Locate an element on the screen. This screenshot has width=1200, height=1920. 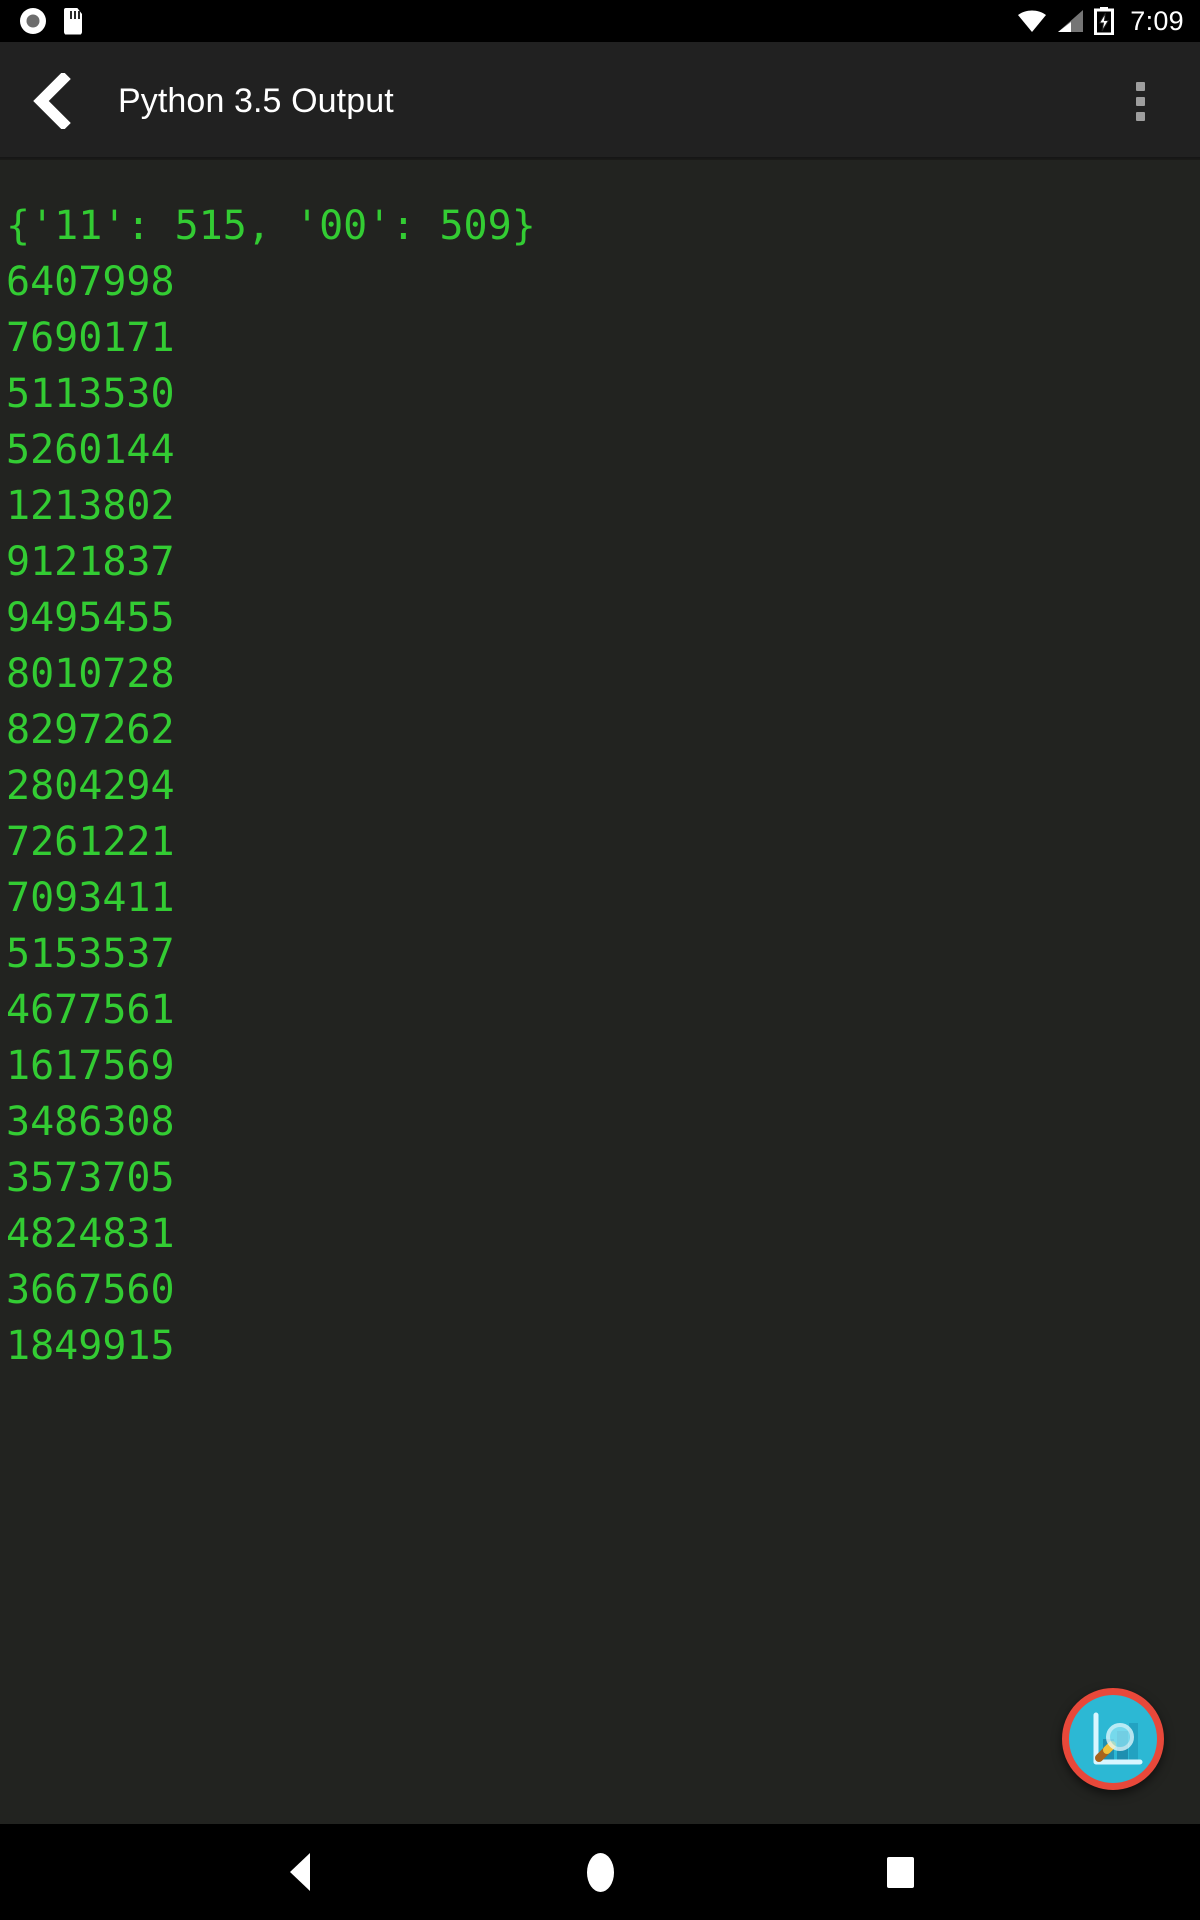
status-bar-clock: 7:09 is located at coordinates (1157, 20).